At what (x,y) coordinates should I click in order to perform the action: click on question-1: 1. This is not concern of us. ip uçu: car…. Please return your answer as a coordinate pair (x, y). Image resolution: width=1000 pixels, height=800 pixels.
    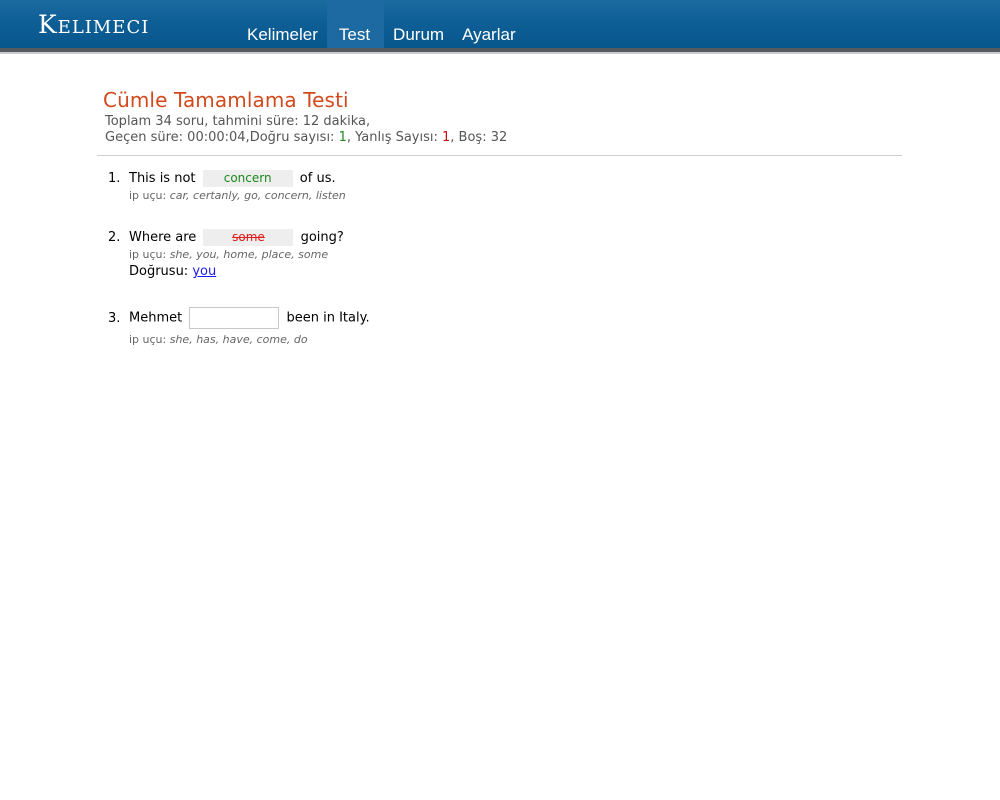
    Looking at the image, I should click on (505, 186).